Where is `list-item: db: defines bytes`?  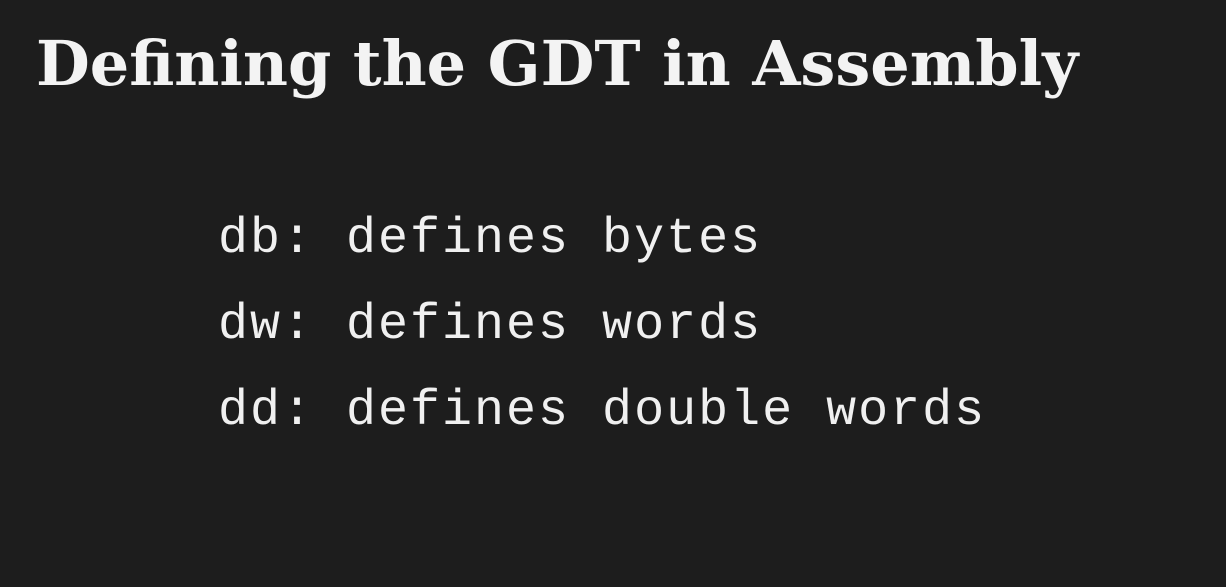
list-item: db: defines bytes is located at coordinates (490, 239).